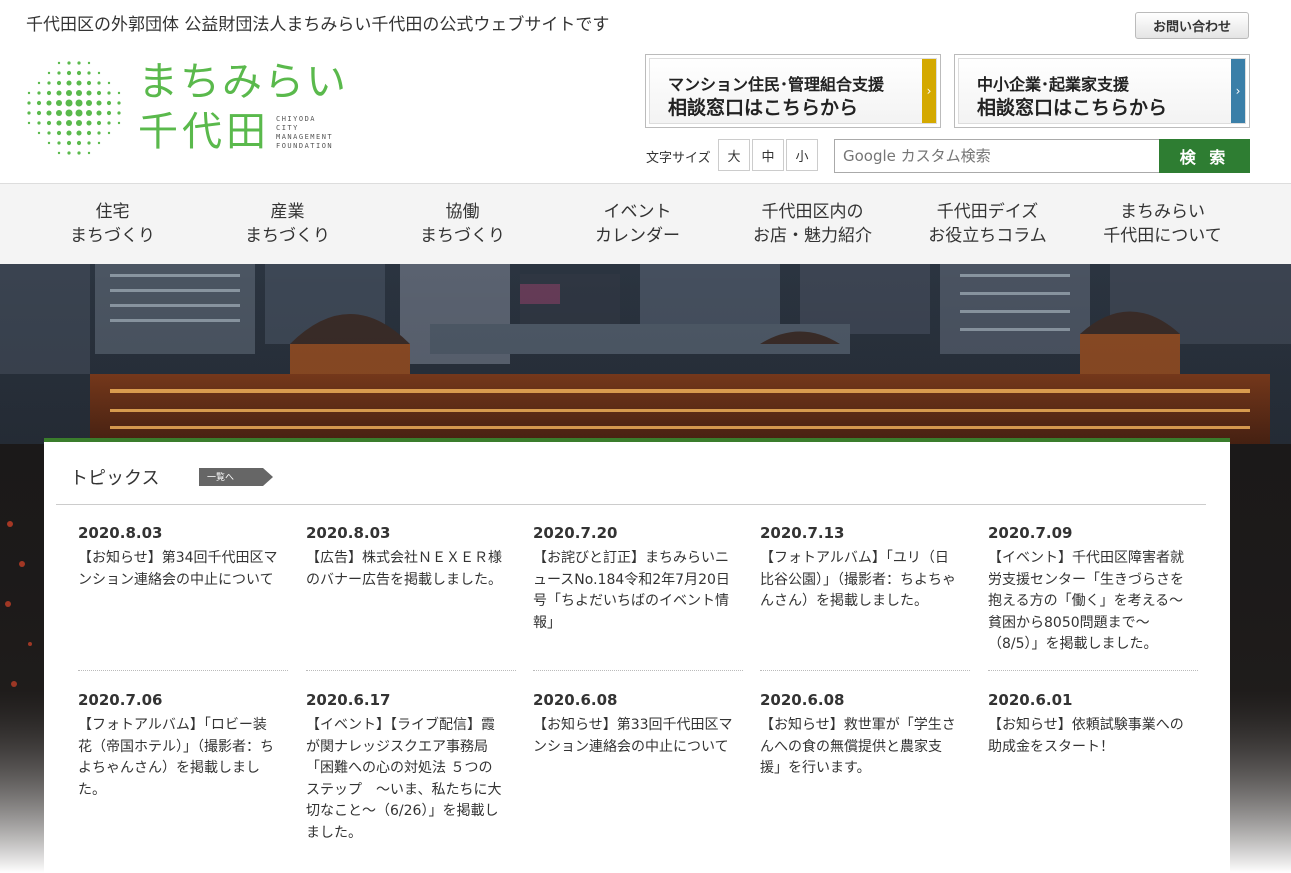  What do you see at coordinates (987, 224) in the screenshot?
I see `nav-item-columns: 千代田デイズ お役立ちコラム` at bounding box center [987, 224].